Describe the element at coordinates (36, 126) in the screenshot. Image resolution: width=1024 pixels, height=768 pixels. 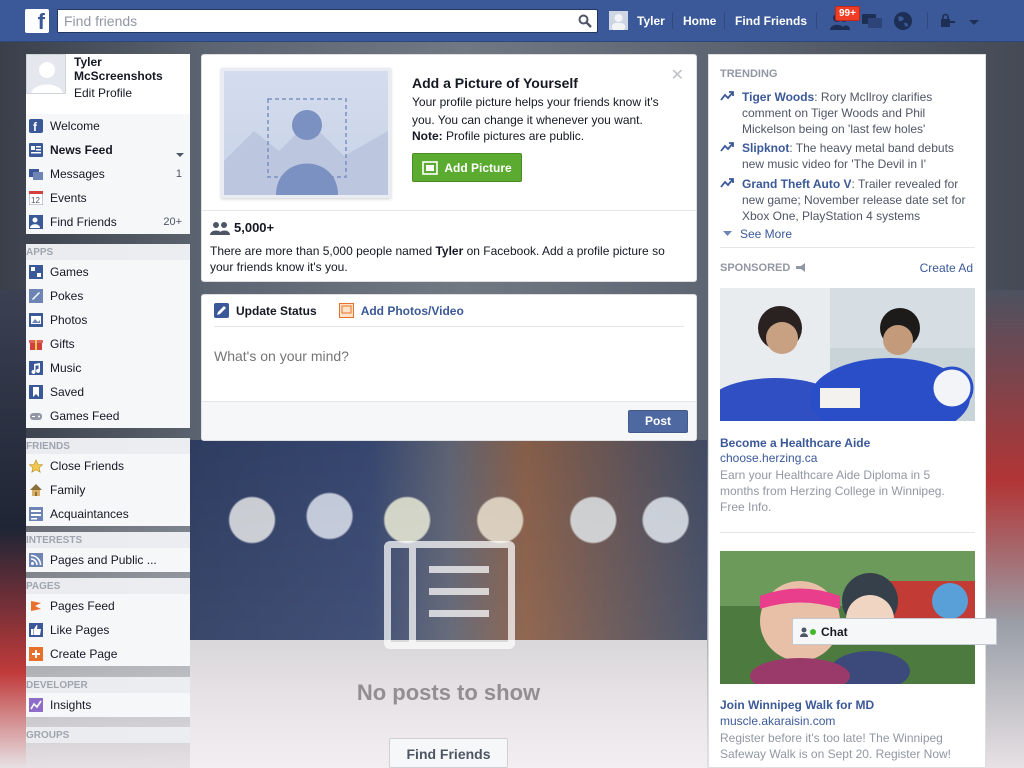
I see `welcome-icon: f` at that location.